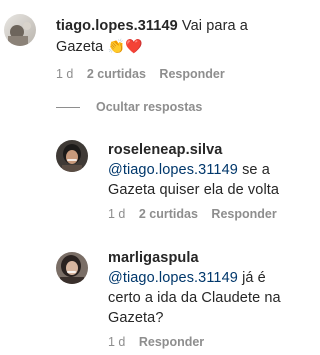 The image size is (320, 355). I want to click on reply-text-line3: Gazeta?, so click(136, 318).